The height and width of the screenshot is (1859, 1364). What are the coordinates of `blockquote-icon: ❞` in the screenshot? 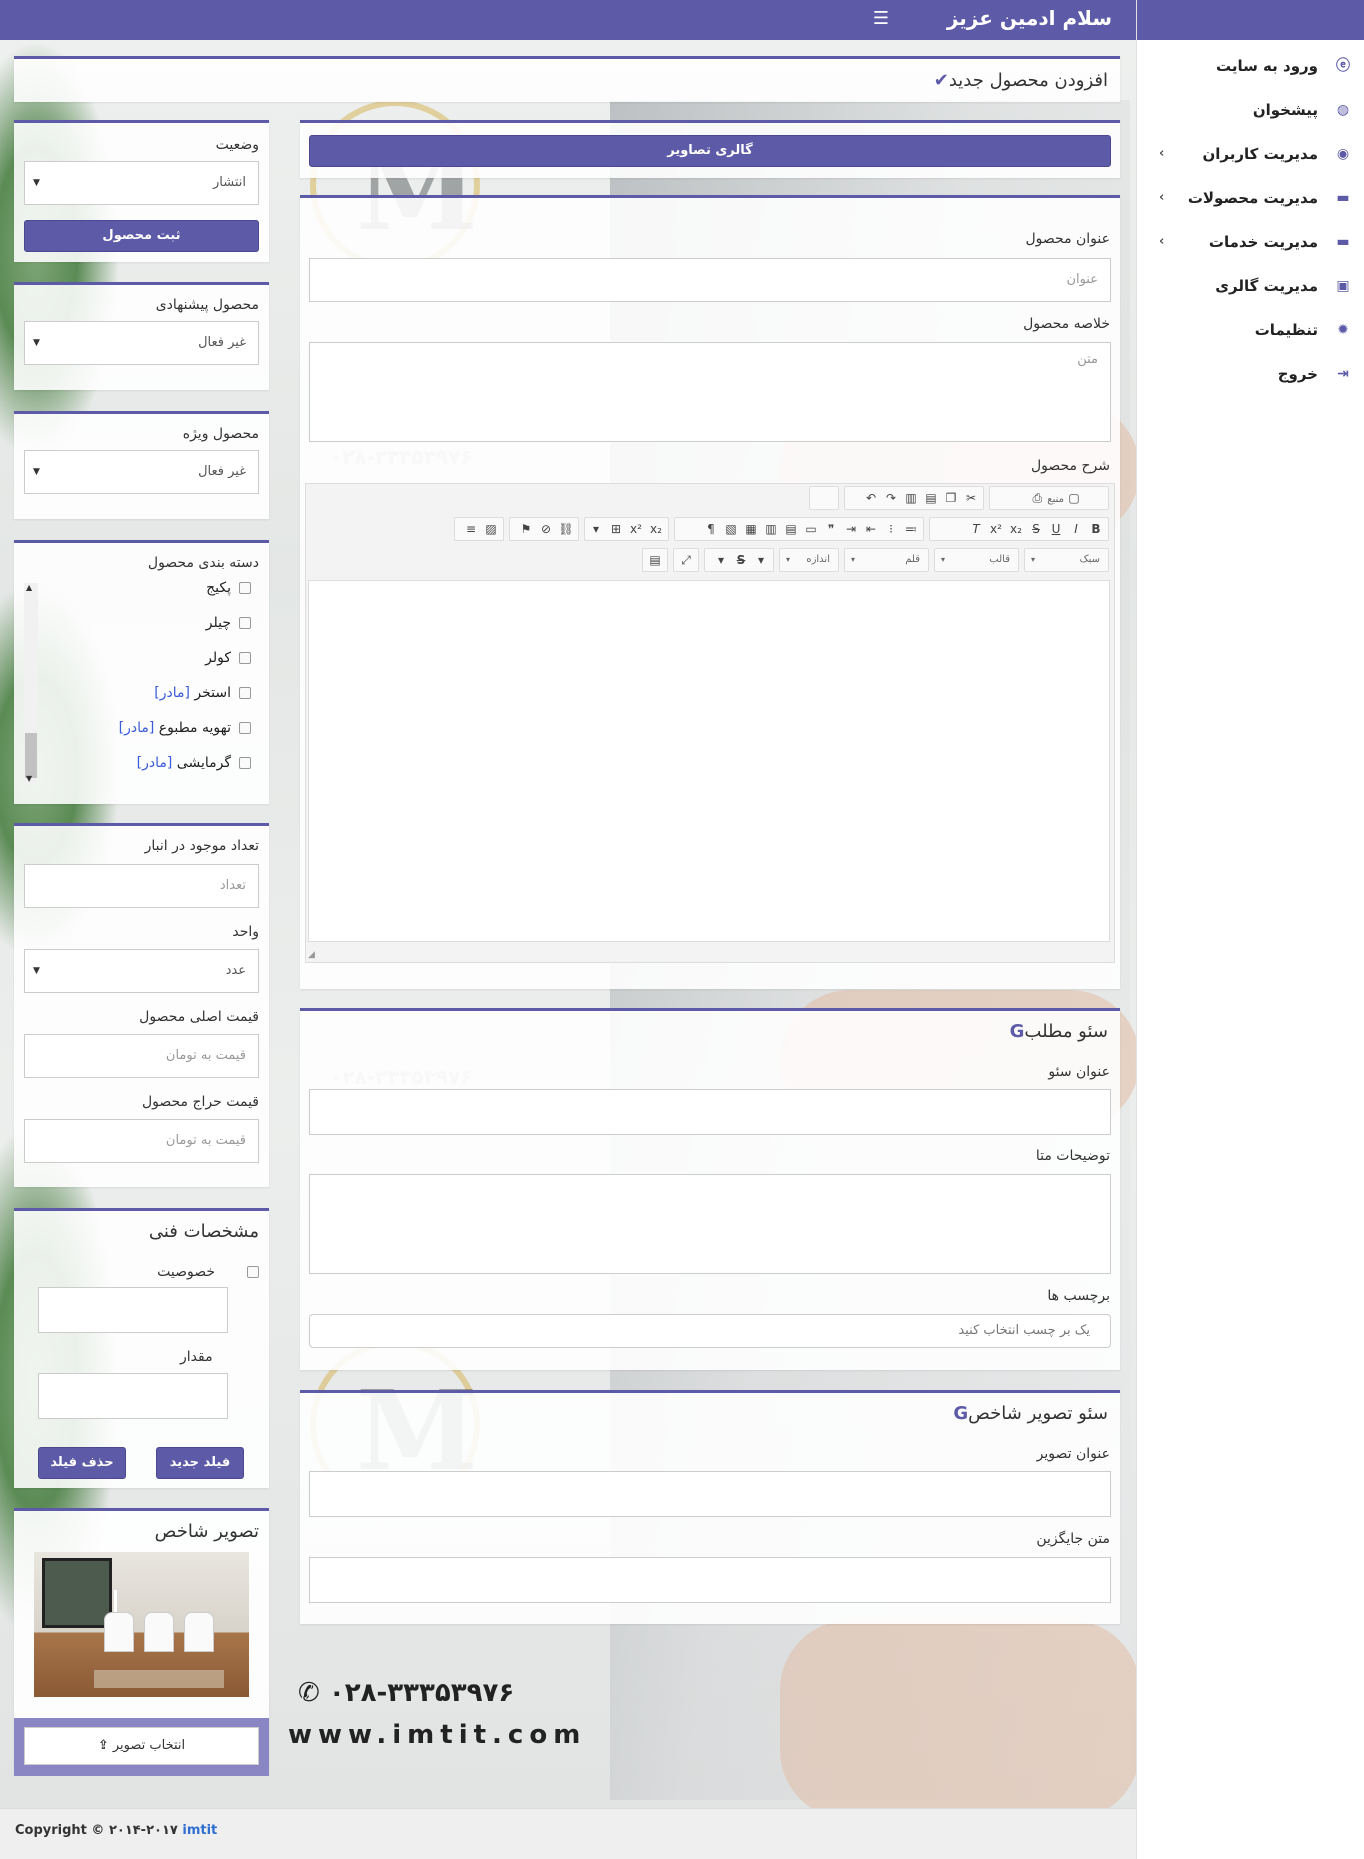 It's located at (831, 529).